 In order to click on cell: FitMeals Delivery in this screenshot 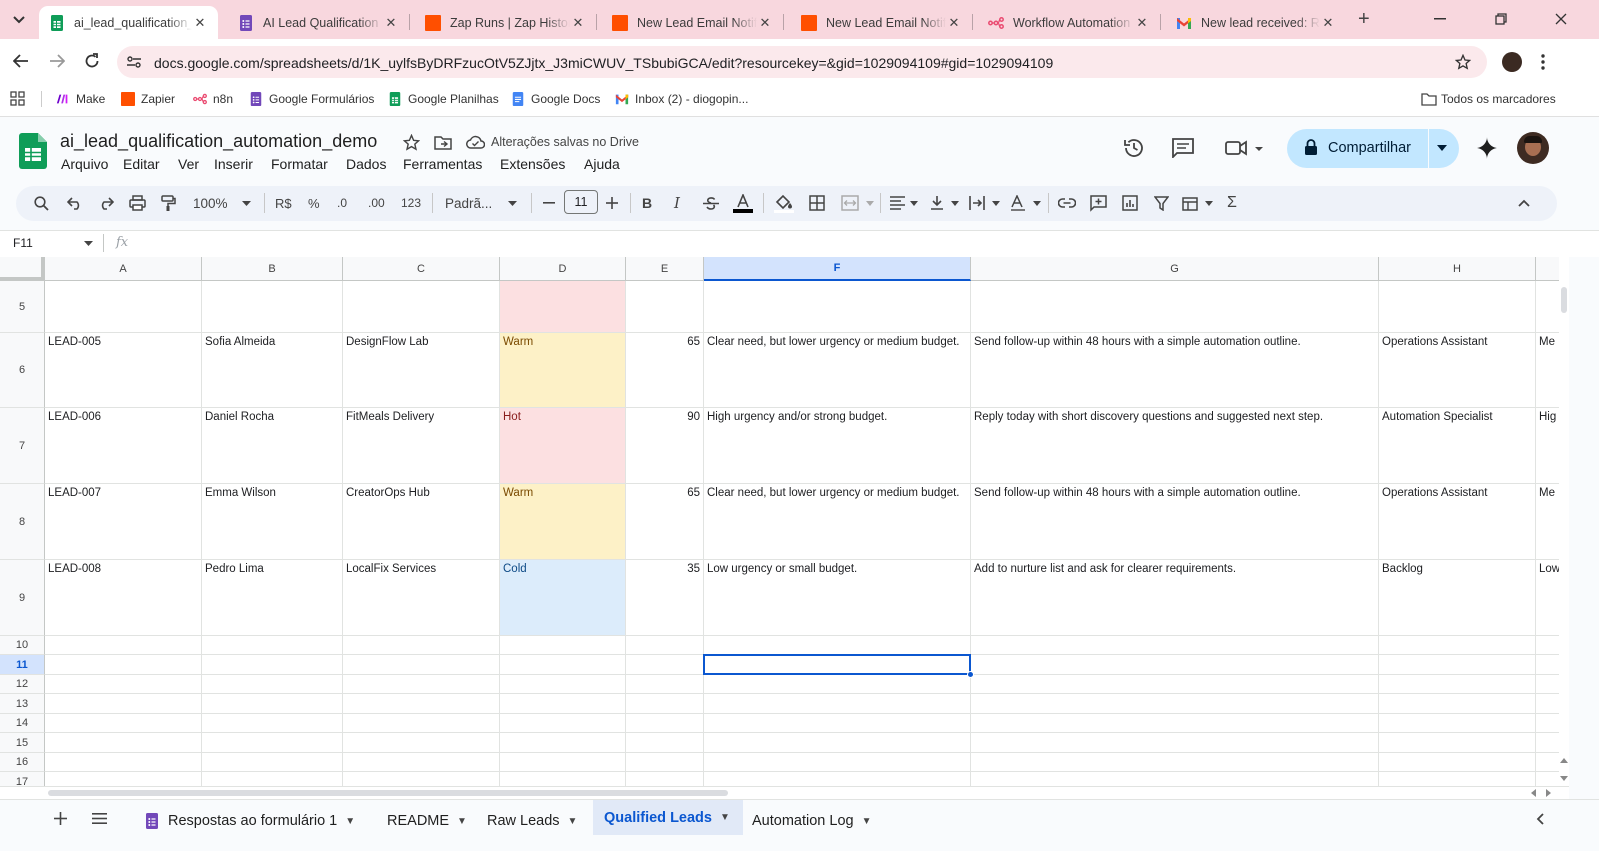, I will do `click(421, 446)`.